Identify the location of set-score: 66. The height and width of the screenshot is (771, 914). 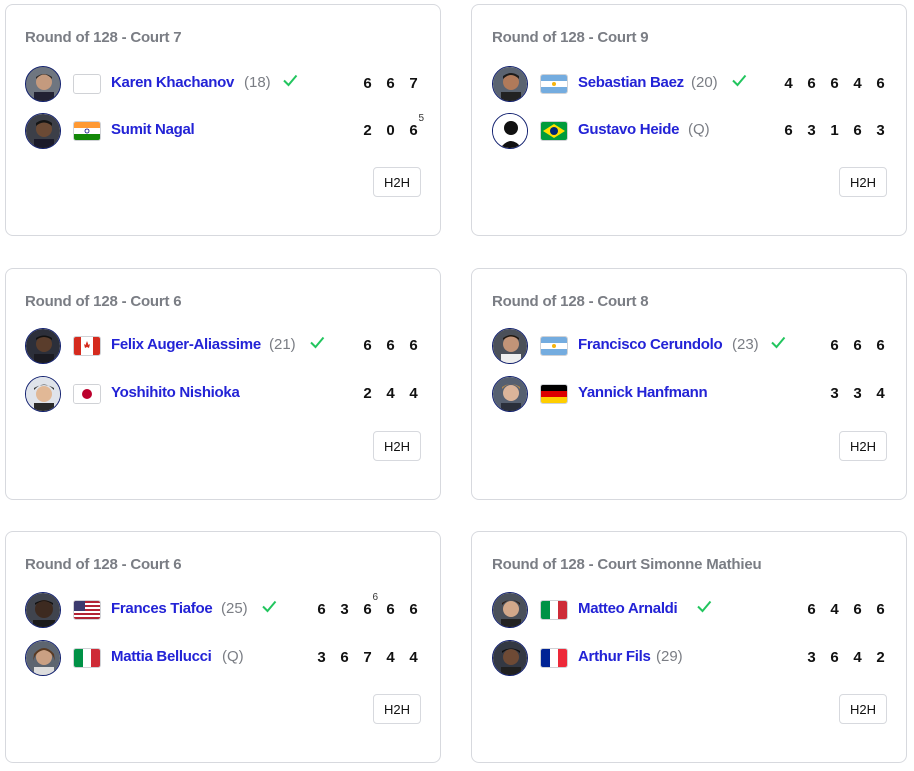
(367, 606).